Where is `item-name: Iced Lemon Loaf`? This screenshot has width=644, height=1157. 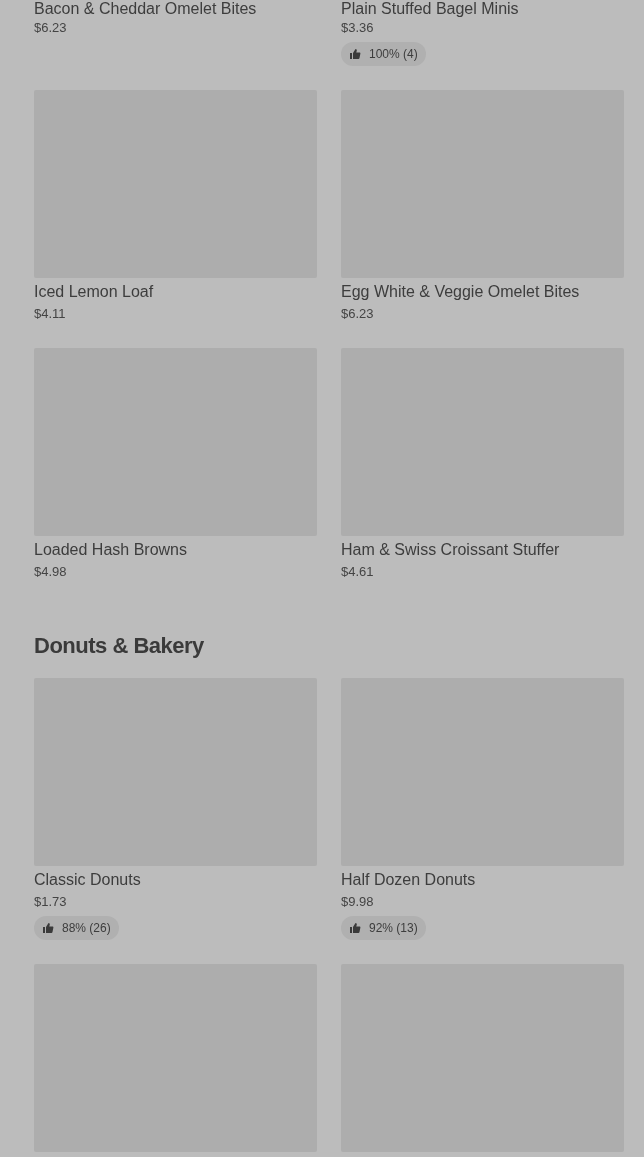
item-name: Iced Lemon Loaf is located at coordinates (94, 292).